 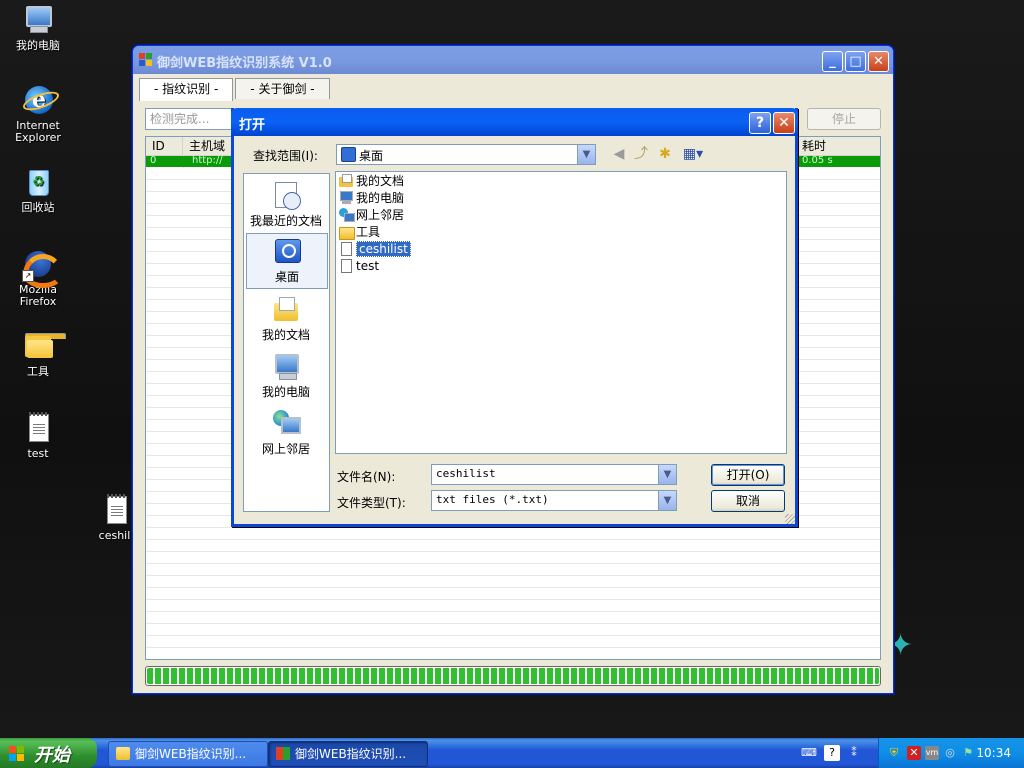 I want to click on security-shield-icon: ⛨, so click(x=894, y=753).